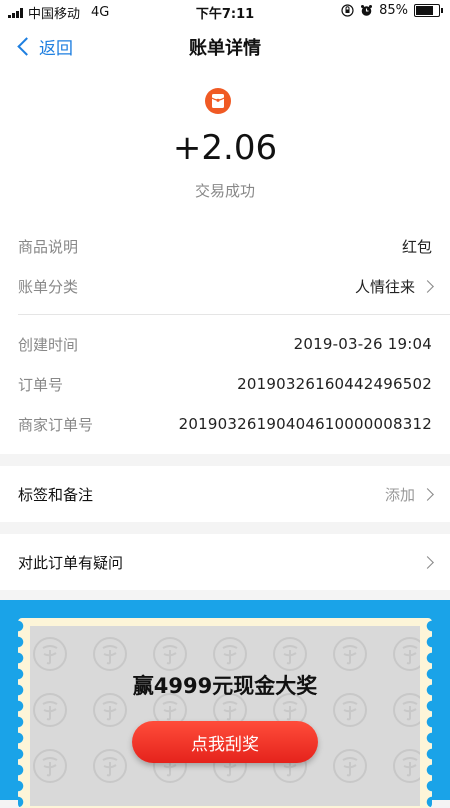 The height and width of the screenshot is (808, 450). I want to click on divider, so click(234, 314).